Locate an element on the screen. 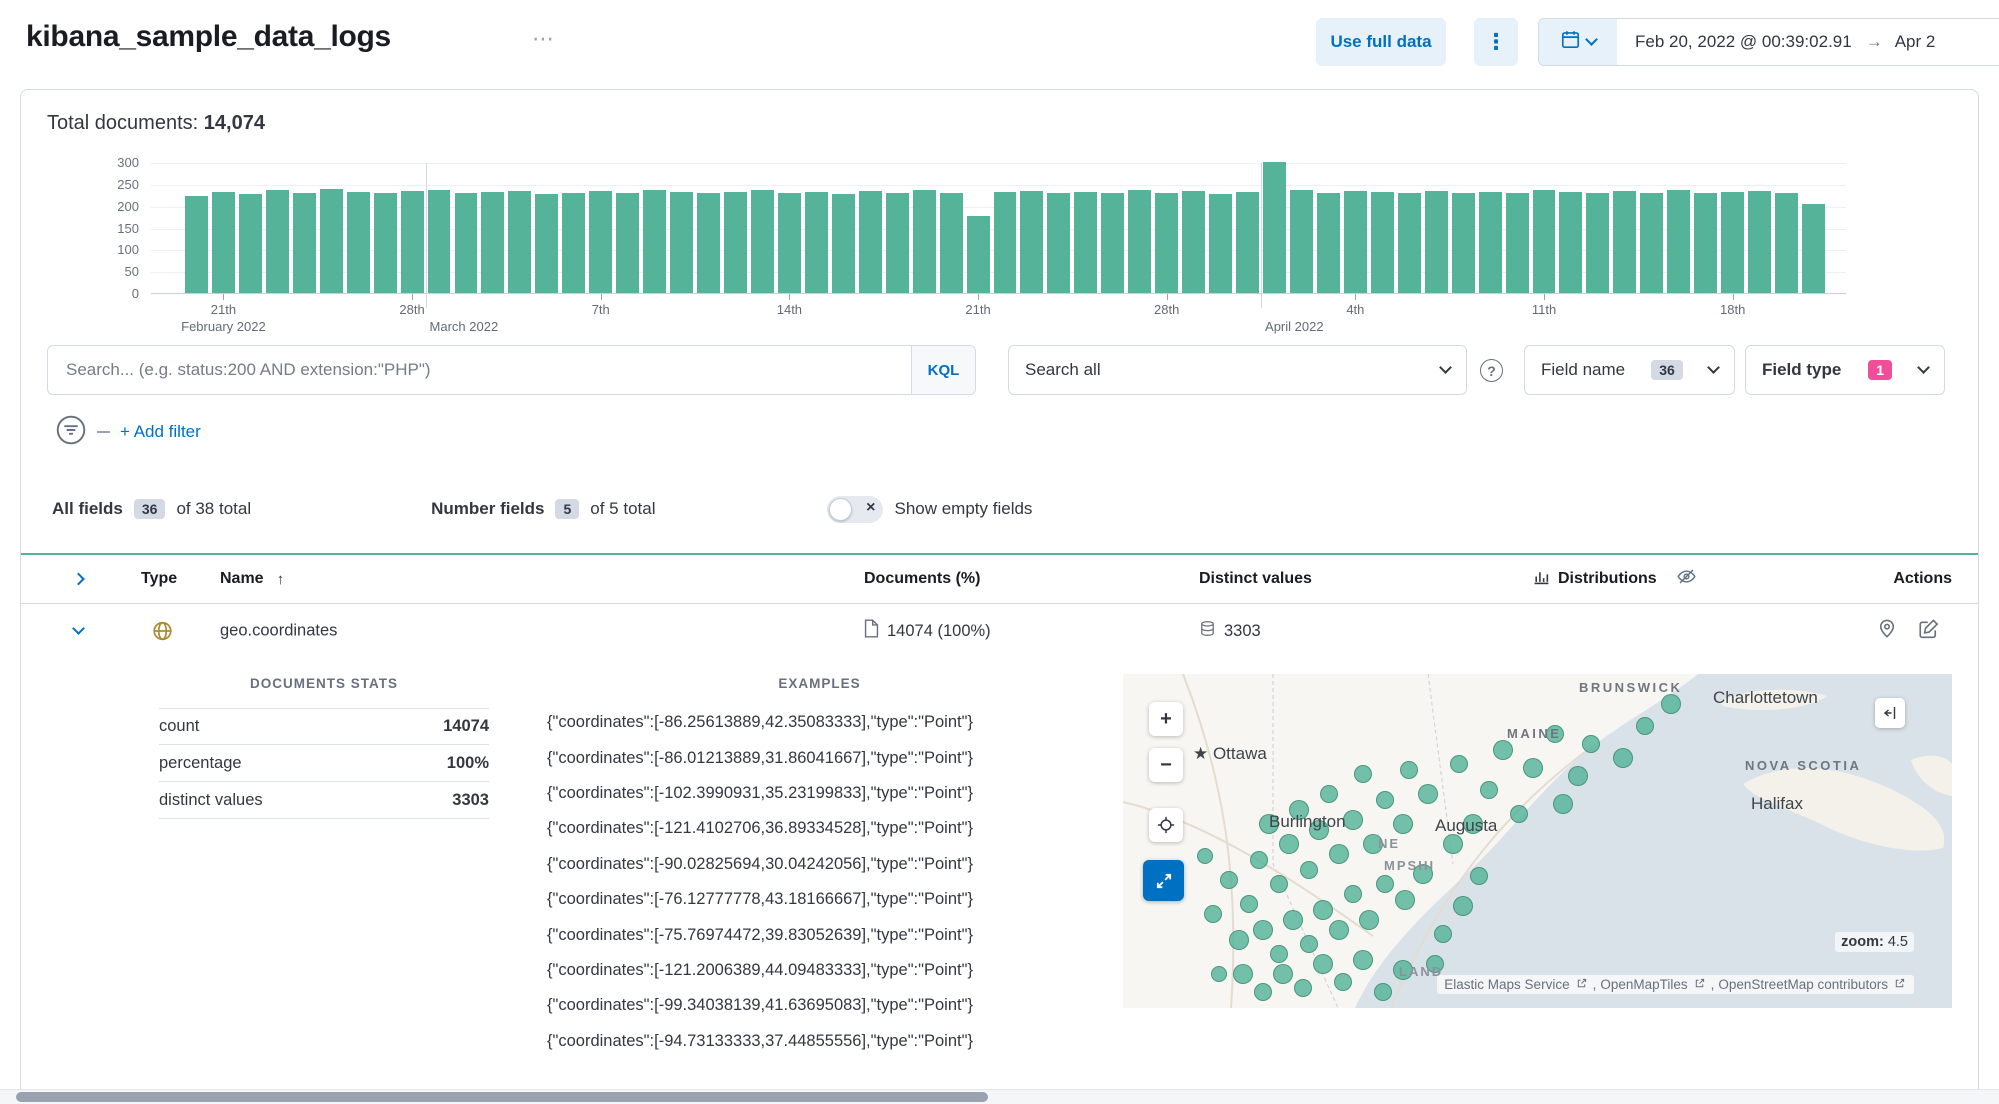 The image size is (1999, 1104). all-fields-label: All fields is located at coordinates (87, 508).